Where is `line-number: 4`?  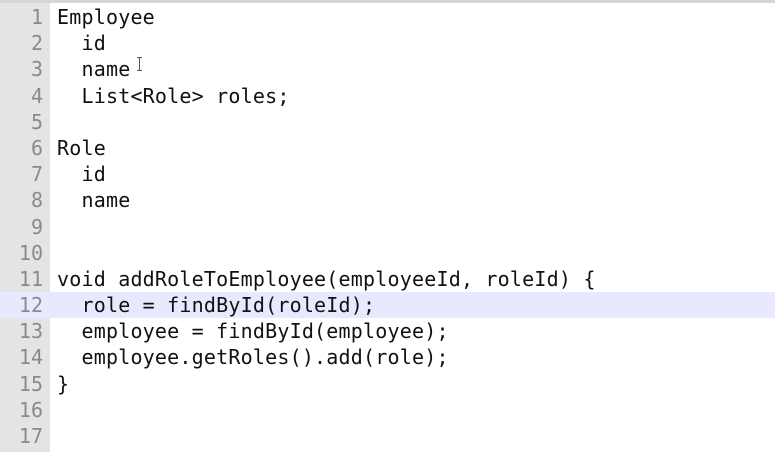
line-number: 4 is located at coordinates (36, 95).